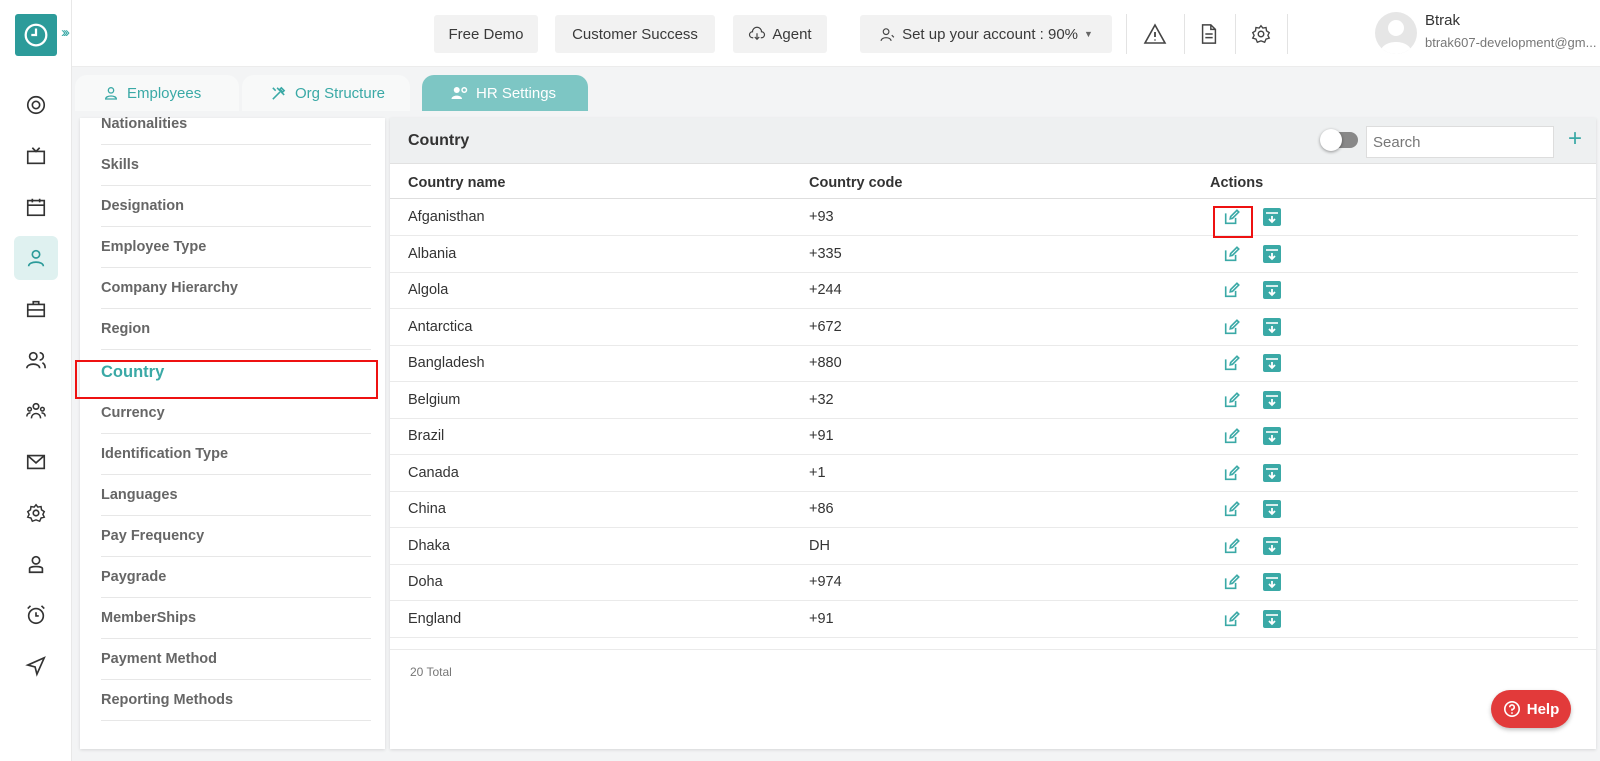  Describe the element at coordinates (984, 290) in the screenshot. I see `table-row: Algola +244` at that location.